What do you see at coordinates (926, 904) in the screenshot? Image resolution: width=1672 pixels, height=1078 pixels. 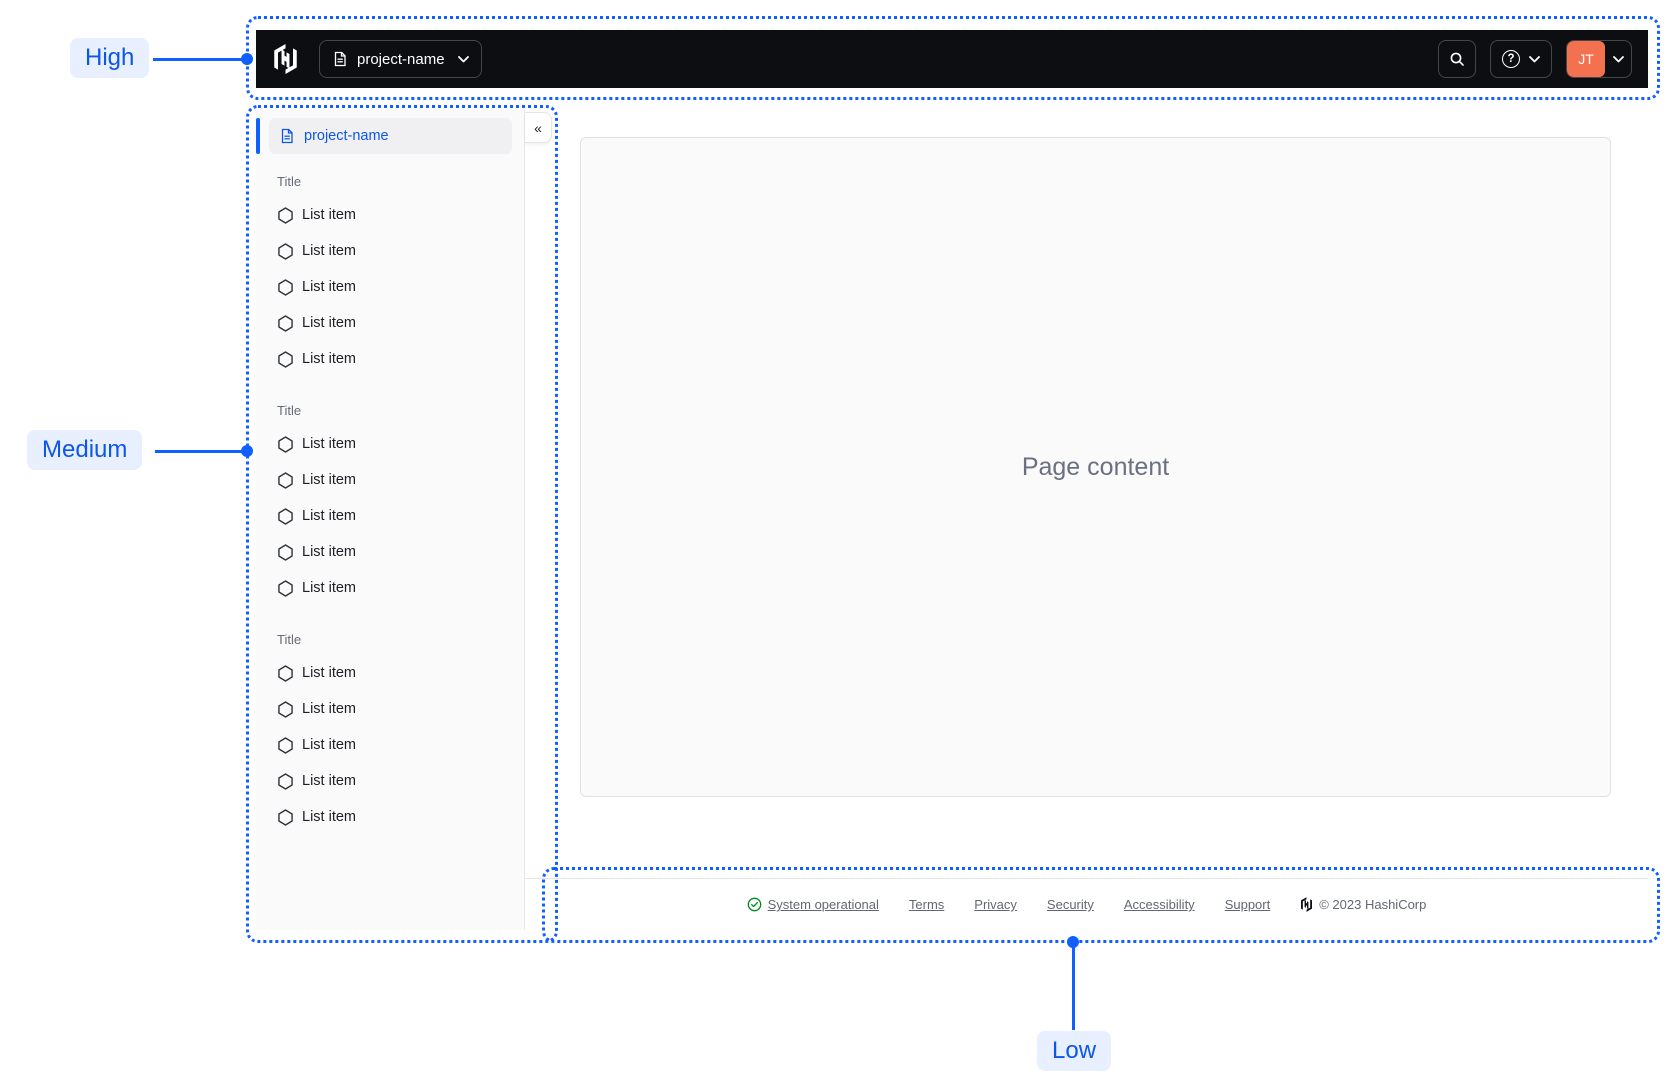 I see `footer-link-terms: Terms` at bounding box center [926, 904].